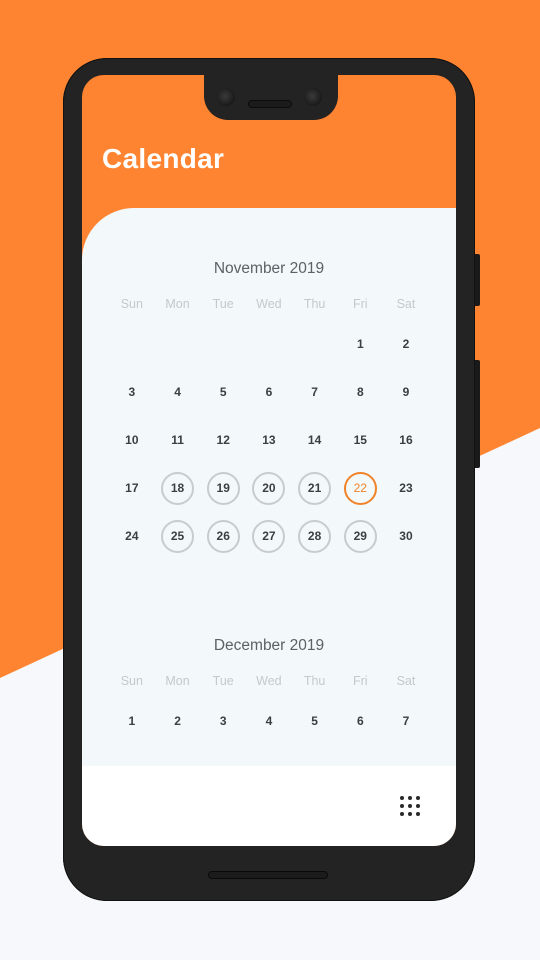 Image resolution: width=540 pixels, height=960 pixels. What do you see at coordinates (360, 440) in the screenshot?
I see `day-cell: 15` at bounding box center [360, 440].